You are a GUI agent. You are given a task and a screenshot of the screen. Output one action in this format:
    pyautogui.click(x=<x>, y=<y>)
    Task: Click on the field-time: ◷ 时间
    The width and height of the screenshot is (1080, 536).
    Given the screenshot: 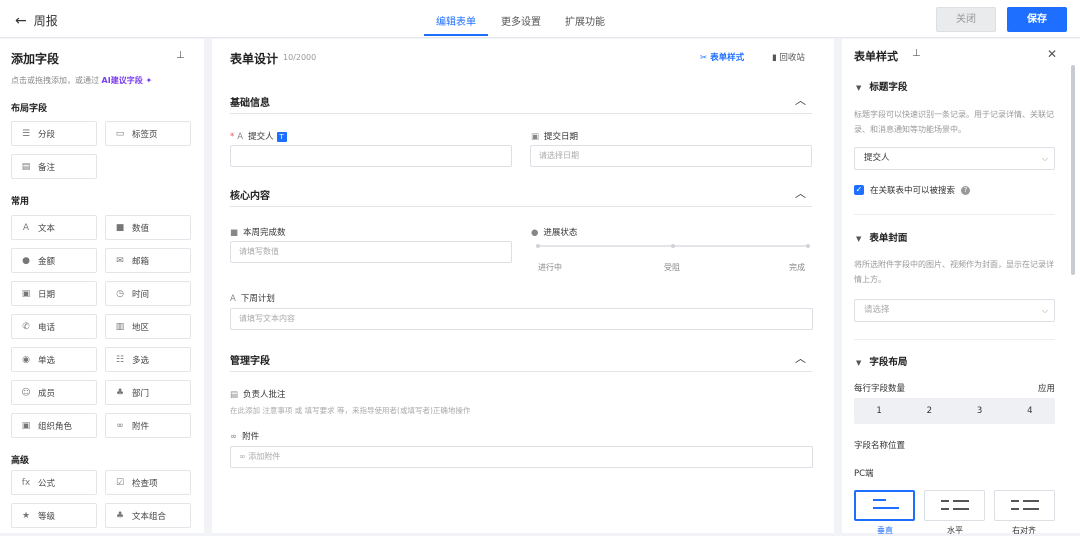 What is the action you would take?
    pyautogui.click(x=148, y=293)
    